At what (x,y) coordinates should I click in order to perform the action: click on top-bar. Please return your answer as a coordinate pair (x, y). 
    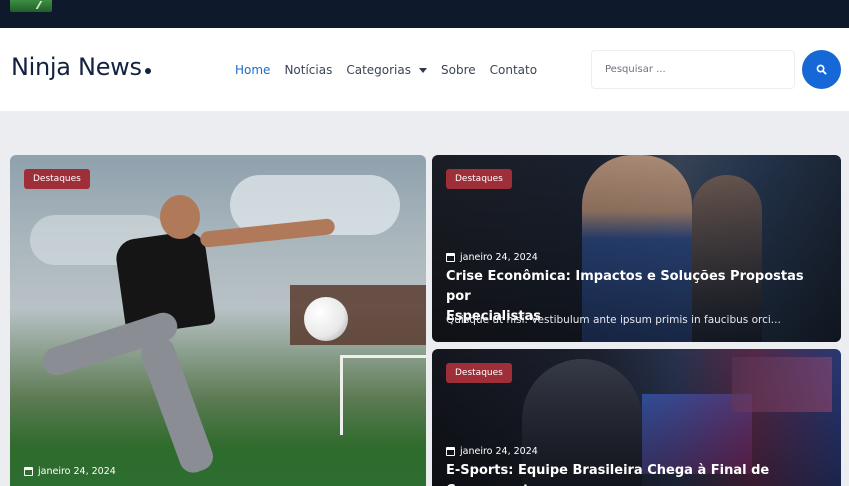
    Looking at the image, I should click on (424, 14).